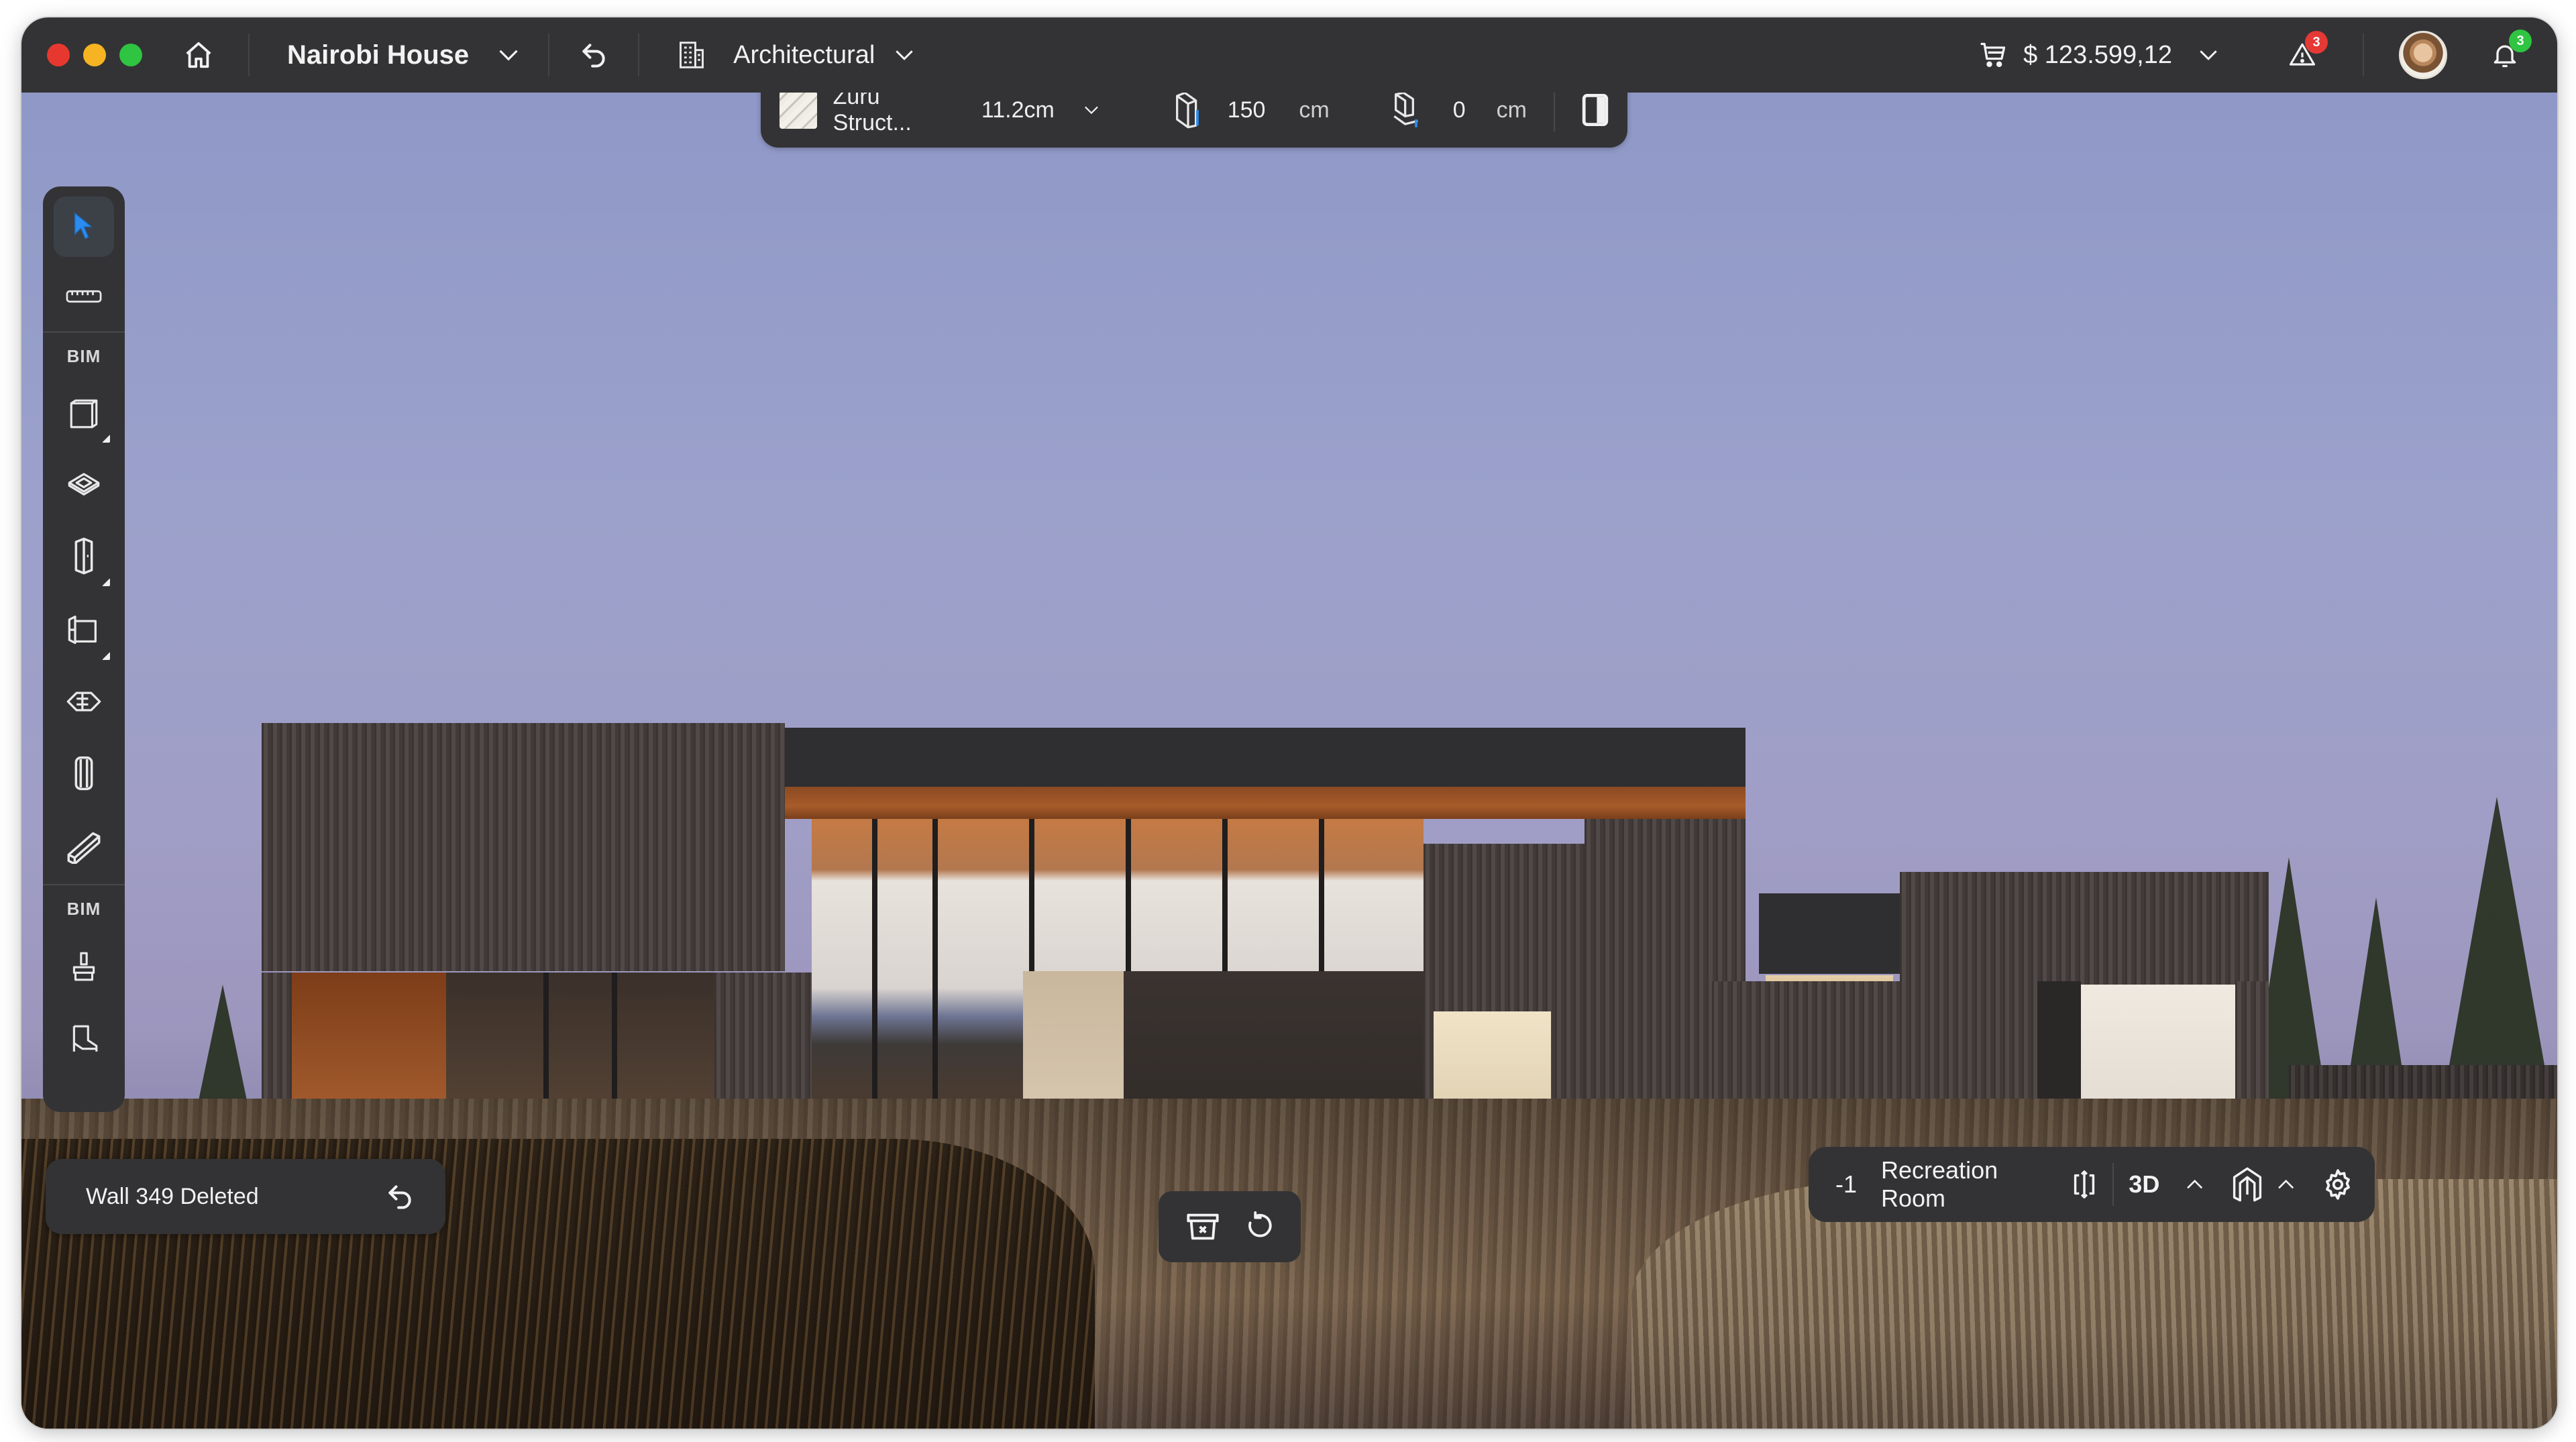  I want to click on roof-fascia, so click(1265, 757).